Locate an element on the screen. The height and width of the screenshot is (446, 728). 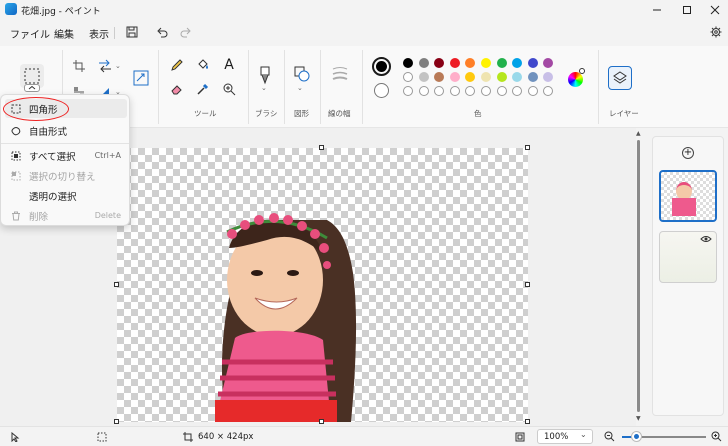
pencil-icon is located at coordinates (177, 65).